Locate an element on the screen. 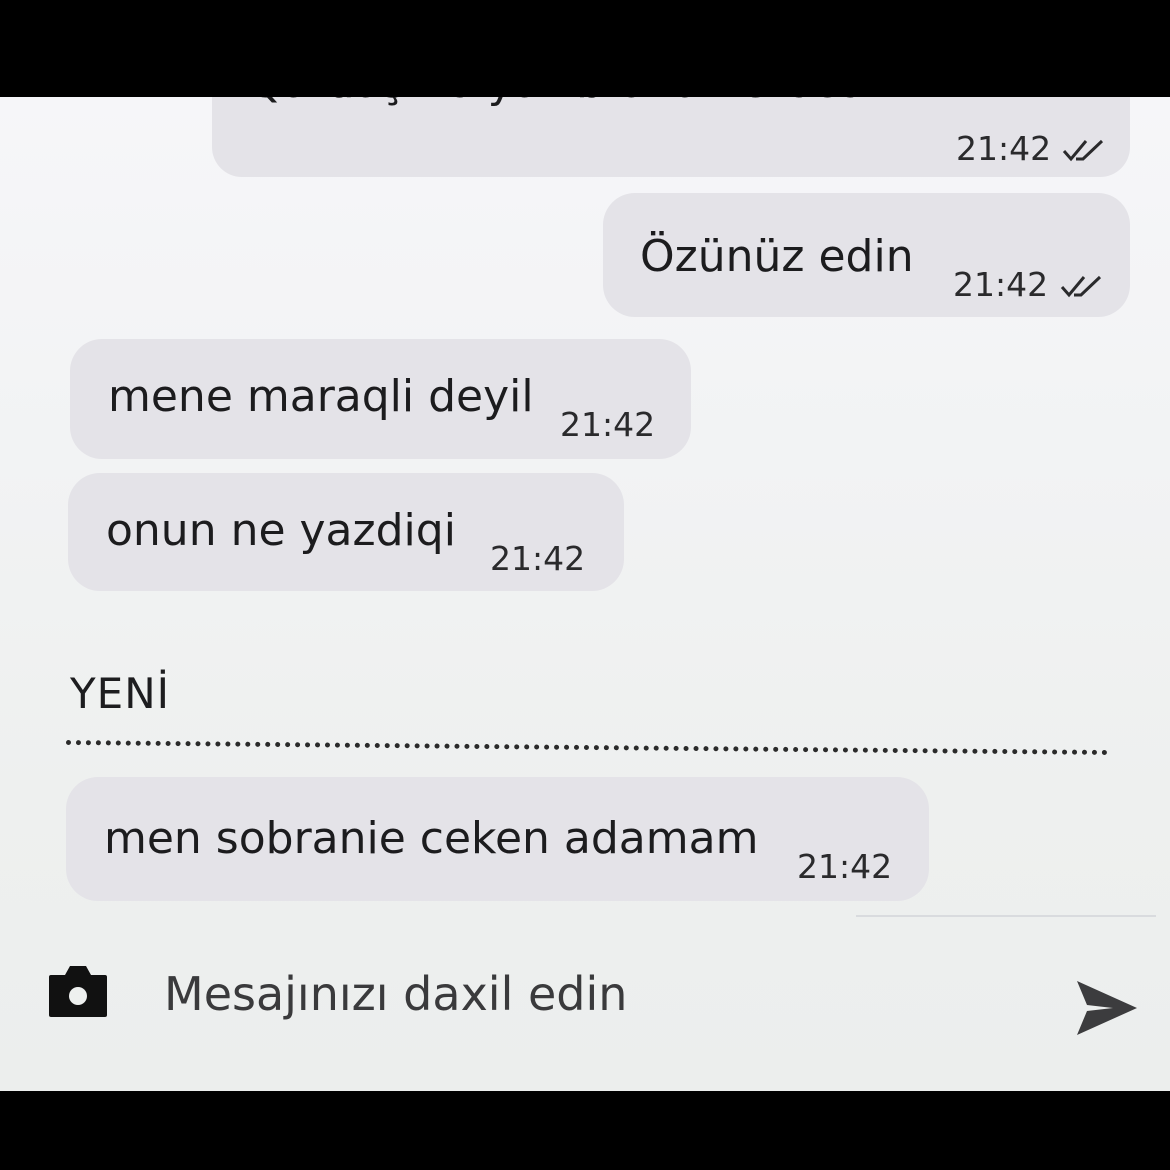 The height and width of the screenshot is (1170, 1170). new-messages-label: YENİ is located at coordinates (120, 693).